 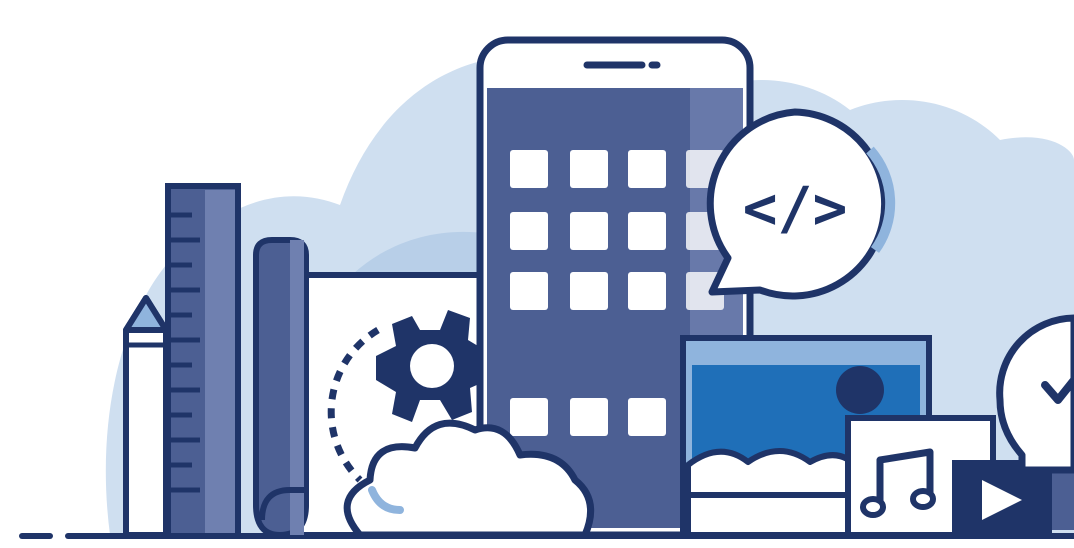 I want to click on ruler-icon, so click(x=203, y=361).